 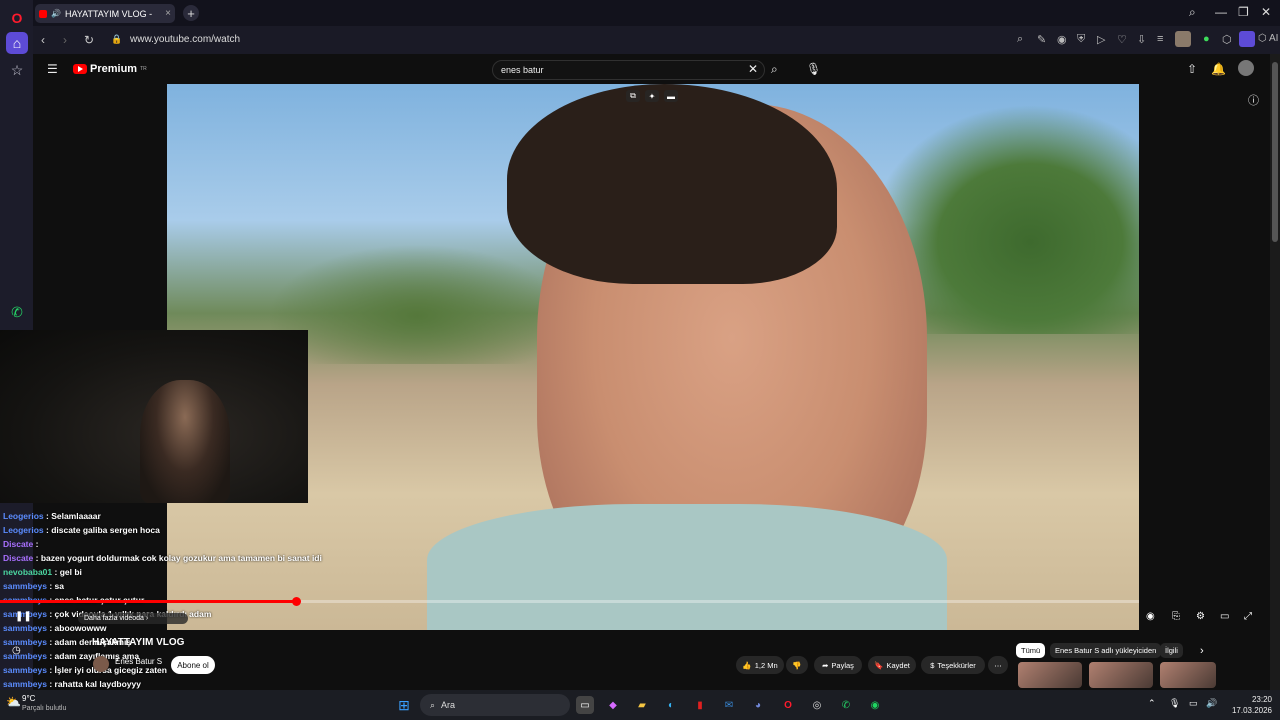 What do you see at coordinates (1150, 616) in the screenshot?
I see `autoplay-toggle-icon: ◉` at bounding box center [1150, 616].